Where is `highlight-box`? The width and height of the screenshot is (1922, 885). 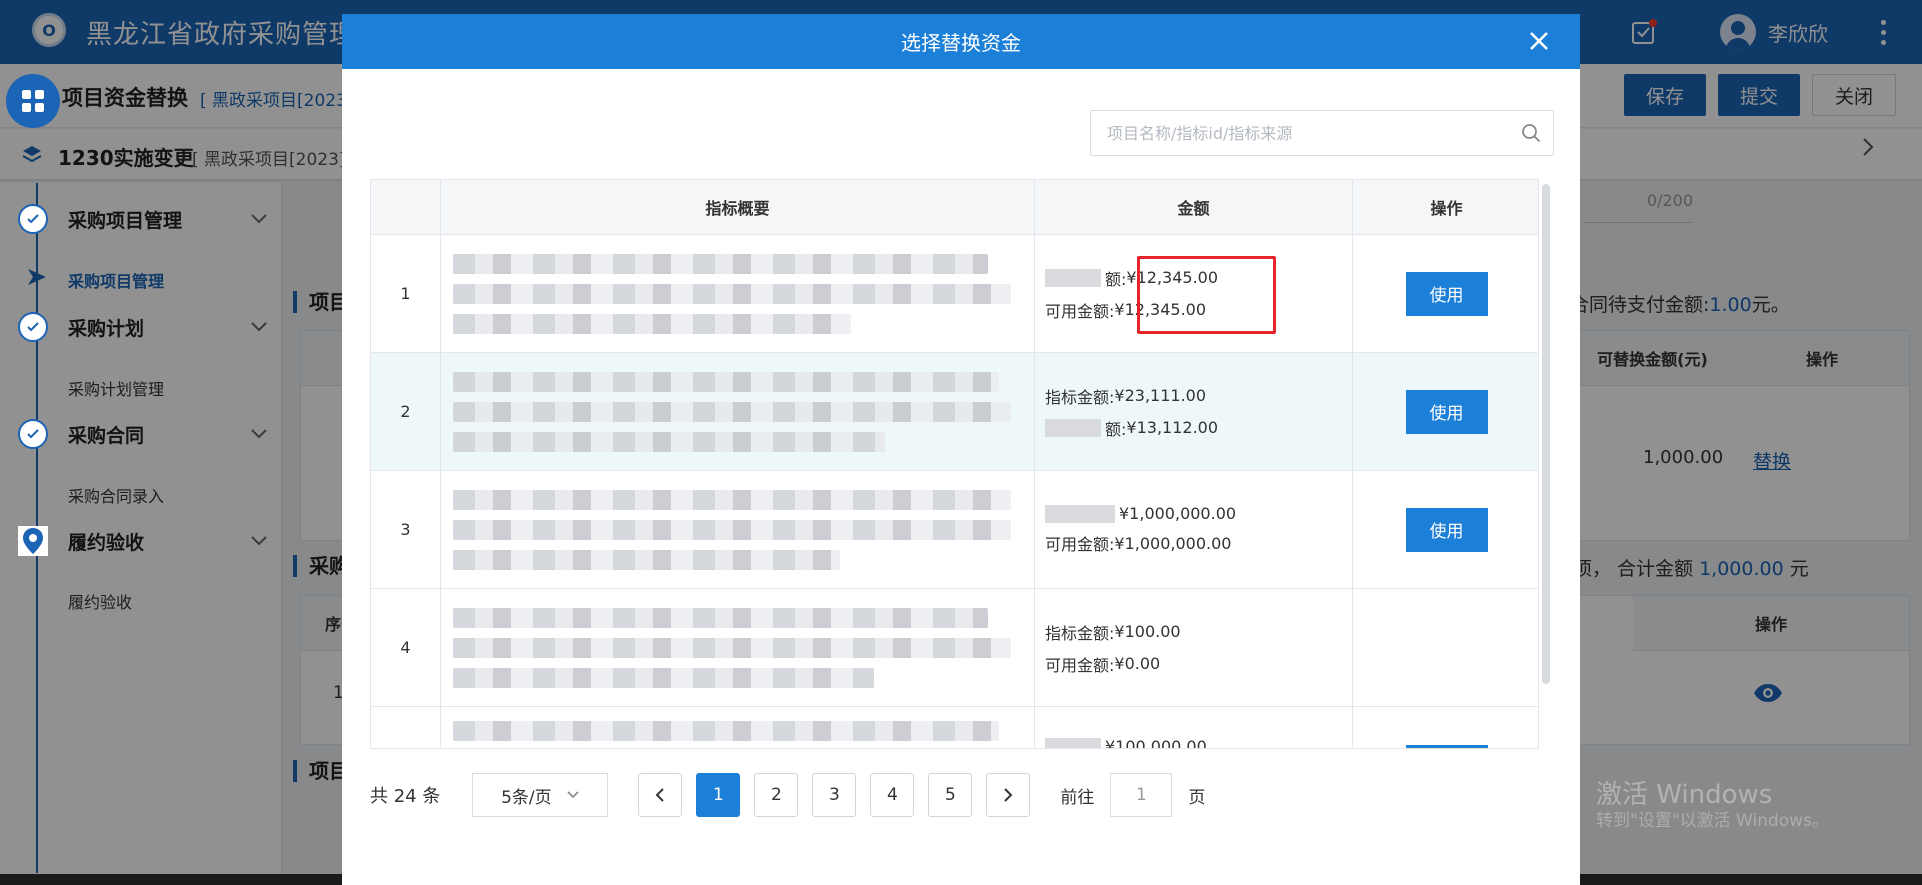
highlight-box is located at coordinates (1206, 295).